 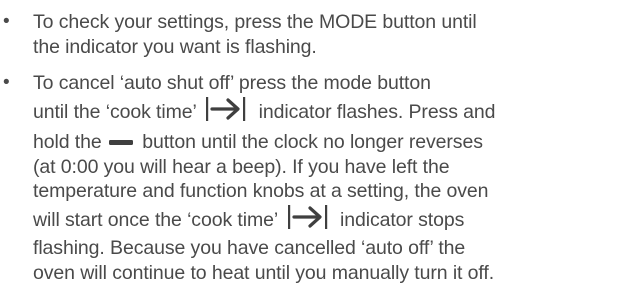 What do you see at coordinates (377, 111) in the screenshot?
I see `text-fragment: indicator flashes. Press and` at bounding box center [377, 111].